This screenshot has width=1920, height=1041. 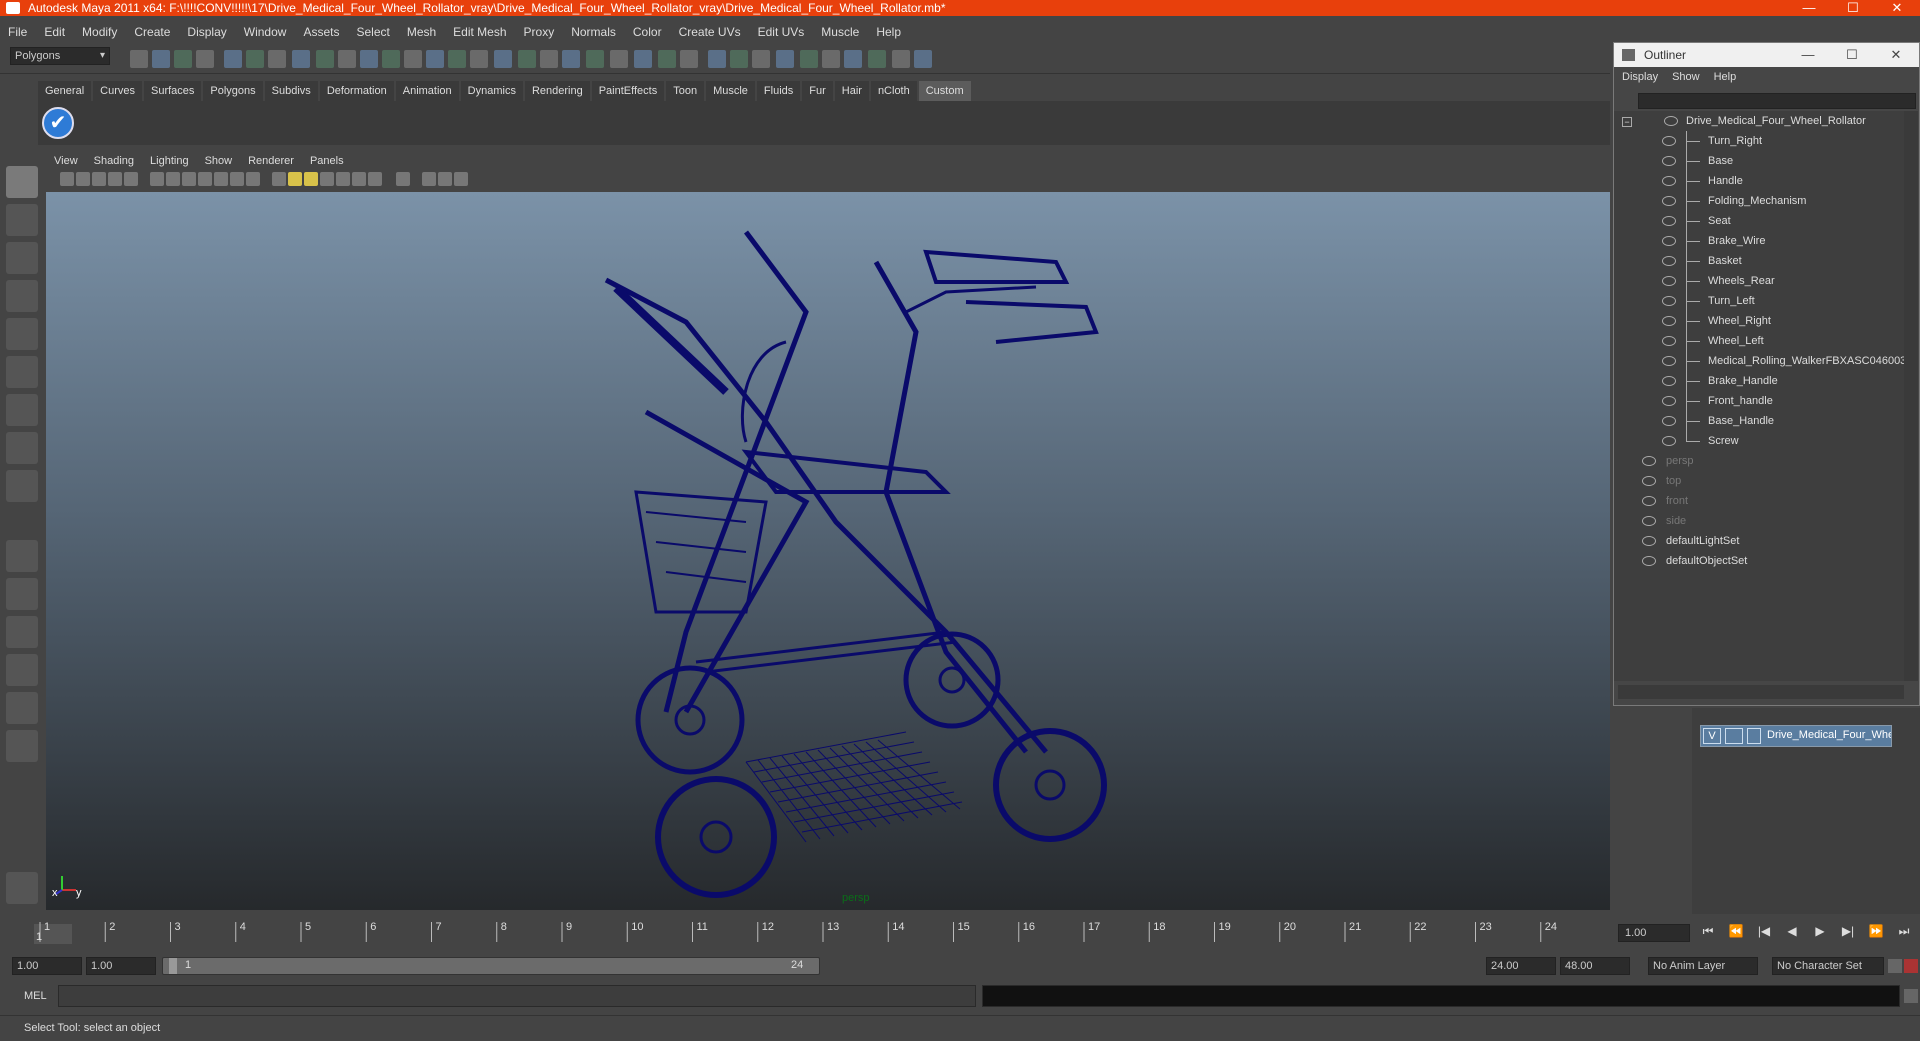 I want to click on outliner-item: Medical_Rolling_WalkerFBXASC046003, so click(x=1760, y=361).